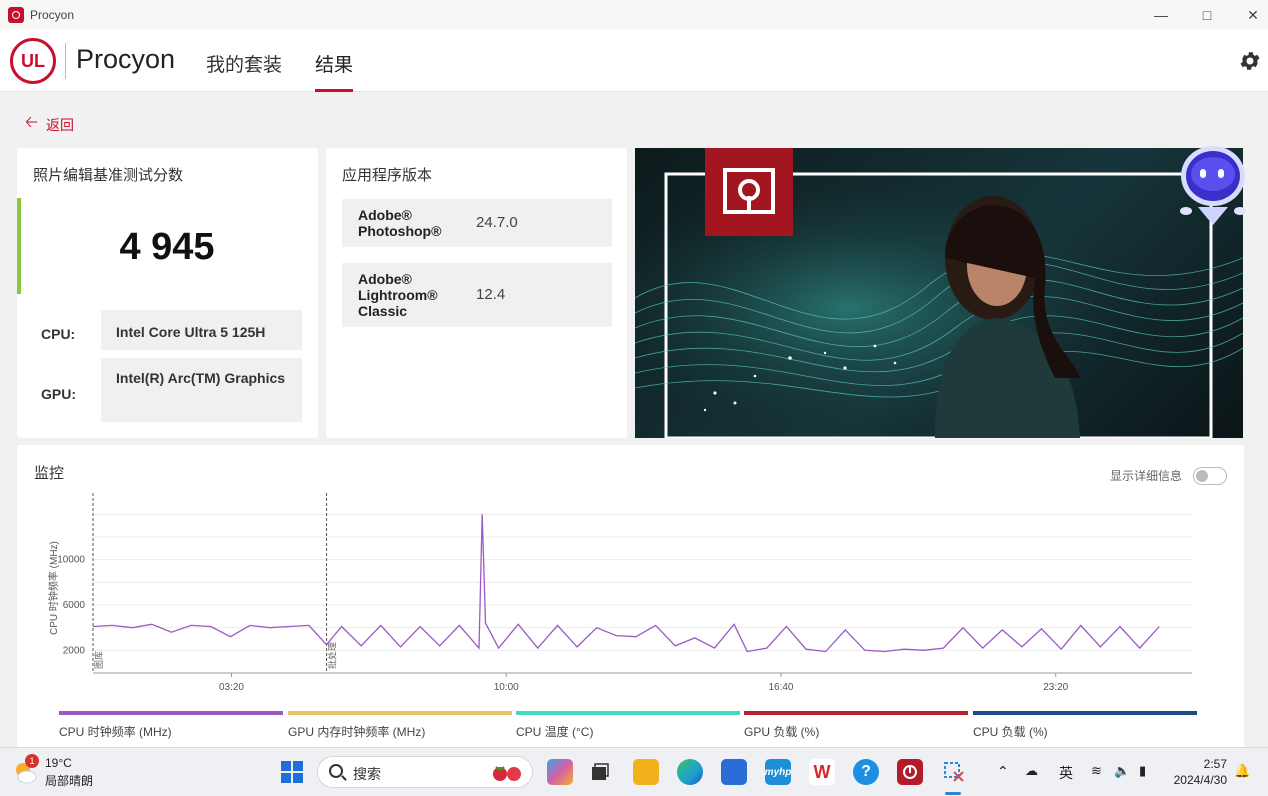 The width and height of the screenshot is (1268, 796). Describe the element at coordinates (628, 725) in the screenshot. I see `legend-cpu-temp: CPU 温度 (°C)` at that location.